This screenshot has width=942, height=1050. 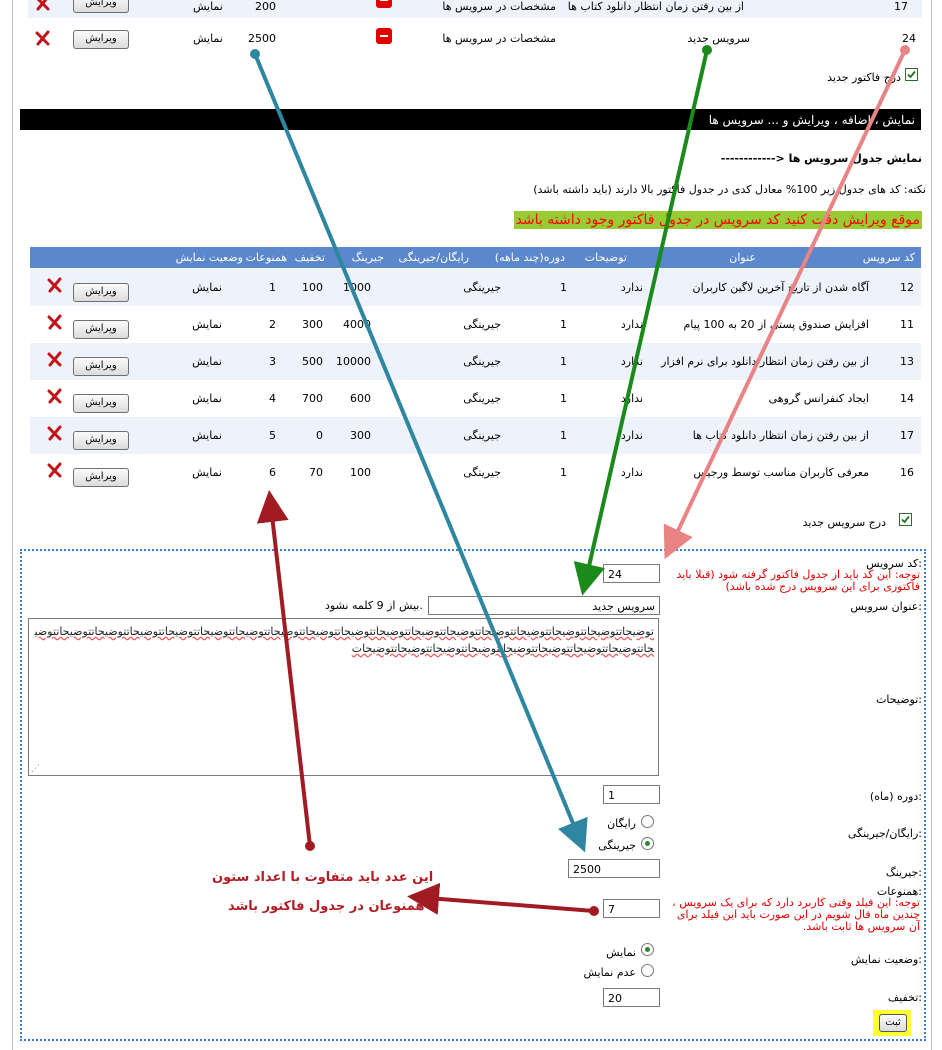 What do you see at coordinates (357, 324) in the screenshot?
I see `cell-price: 4000` at bounding box center [357, 324].